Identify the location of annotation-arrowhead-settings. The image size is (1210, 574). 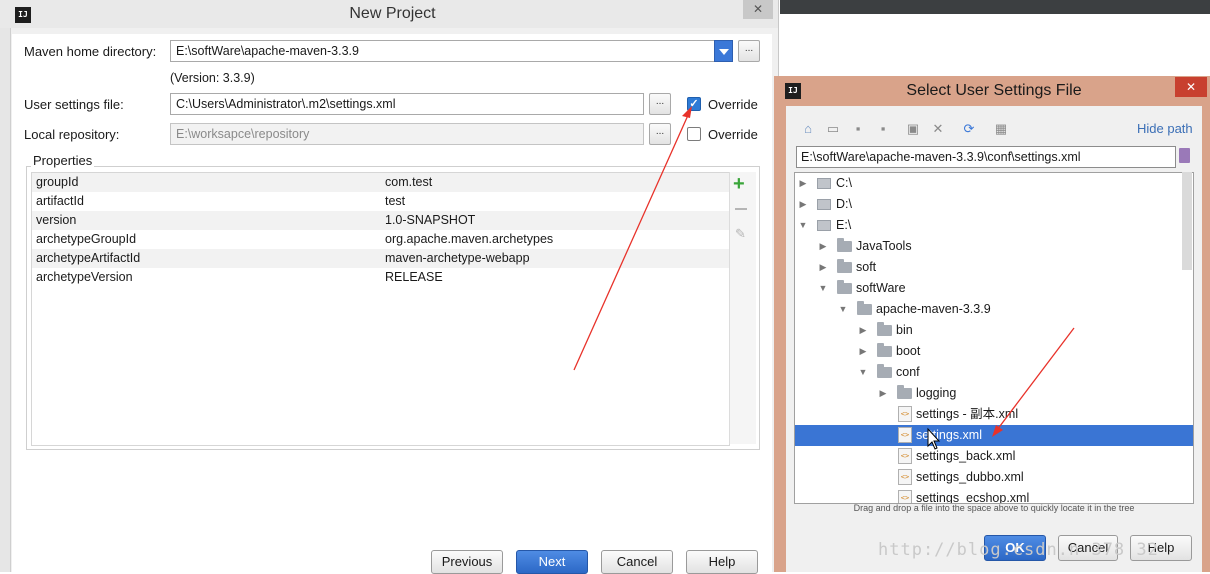
(997, 431).